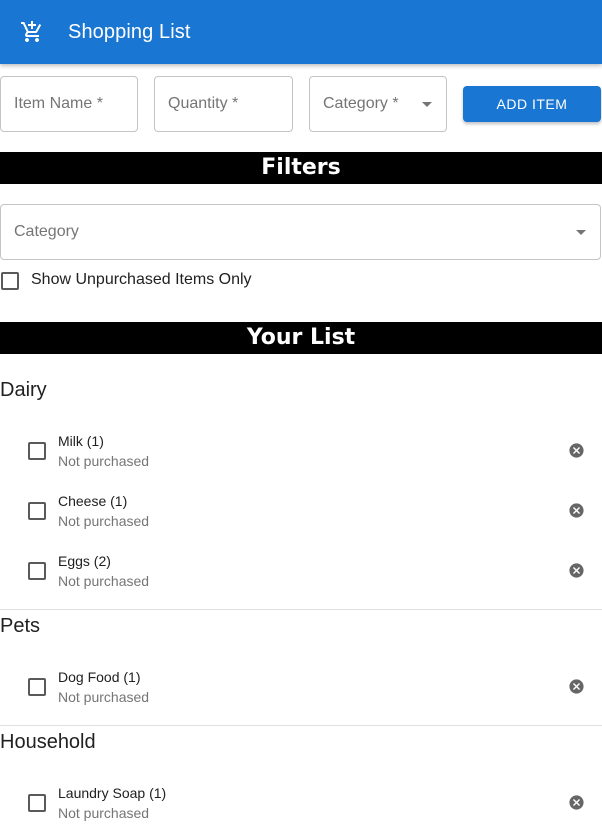 This screenshot has height=833, width=602. What do you see at coordinates (93, 501) in the screenshot?
I see `item-label: Cheese (1)` at bounding box center [93, 501].